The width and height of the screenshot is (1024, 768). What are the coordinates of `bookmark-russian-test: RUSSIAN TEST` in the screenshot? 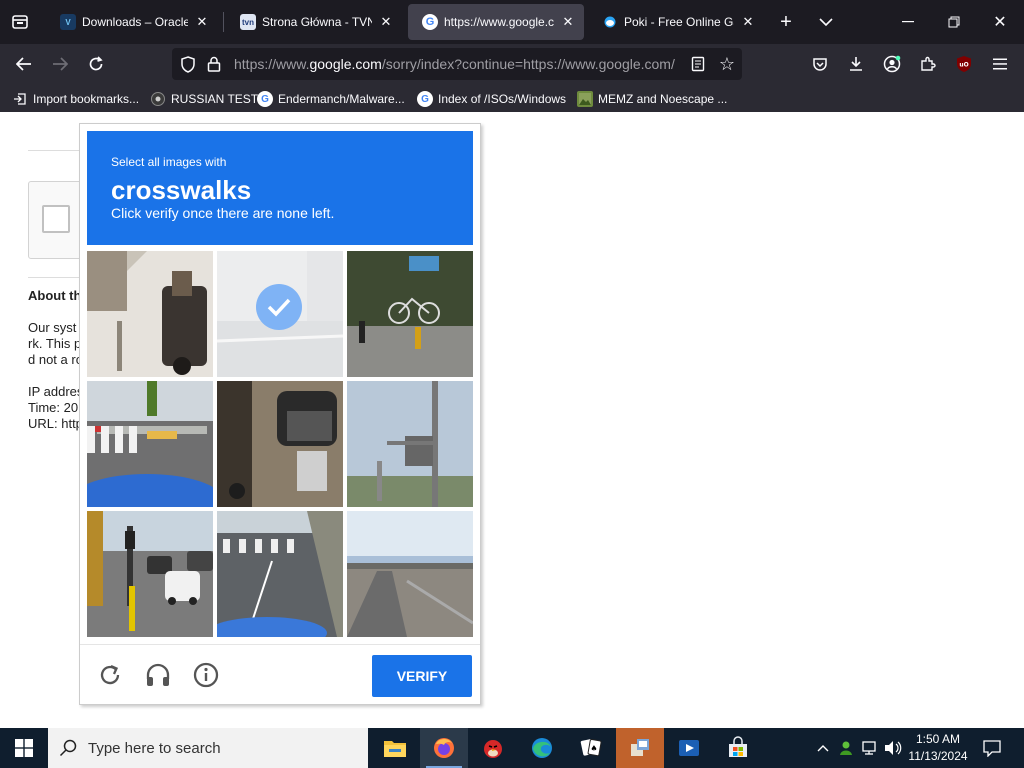 It's located at (204, 99).